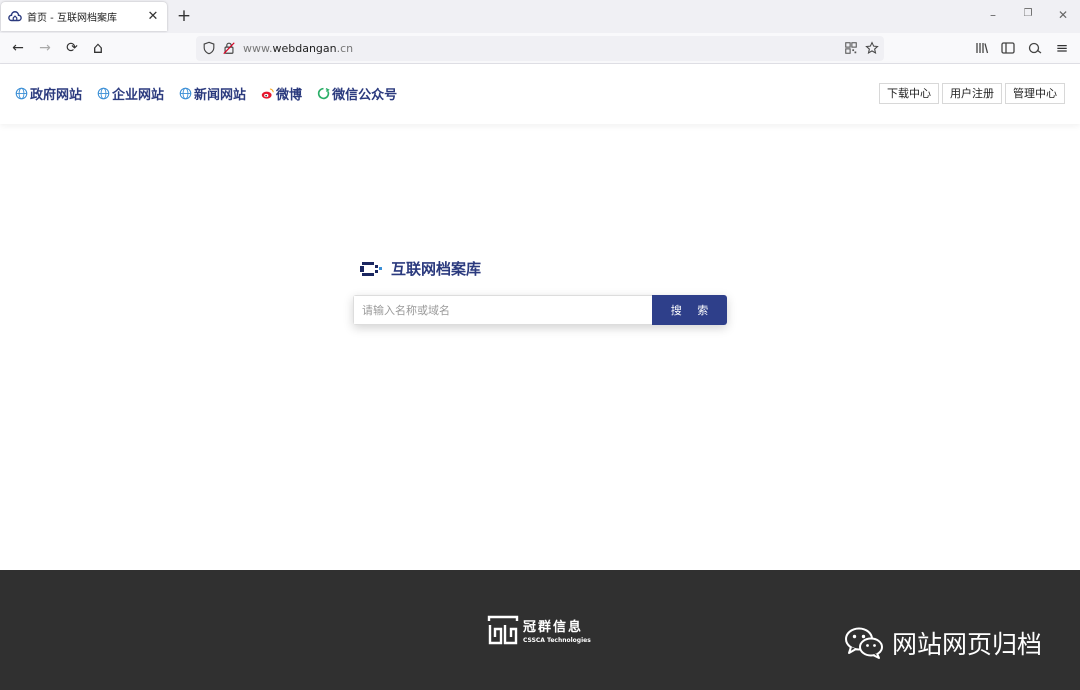 This screenshot has height=690, width=1080. Describe the element at coordinates (371, 268) in the screenshot. I see `archive-logo-icon` at that location.